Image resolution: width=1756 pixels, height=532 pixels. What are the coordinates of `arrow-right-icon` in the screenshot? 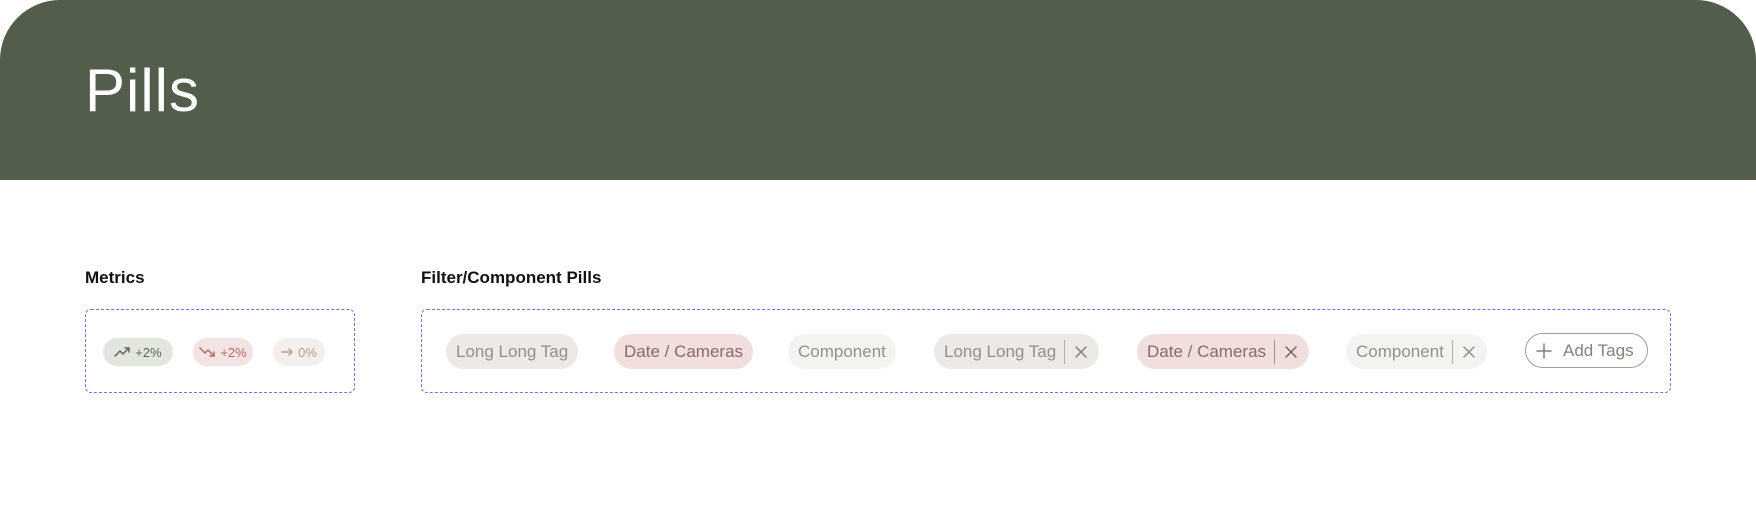 It's located at (287, 352).